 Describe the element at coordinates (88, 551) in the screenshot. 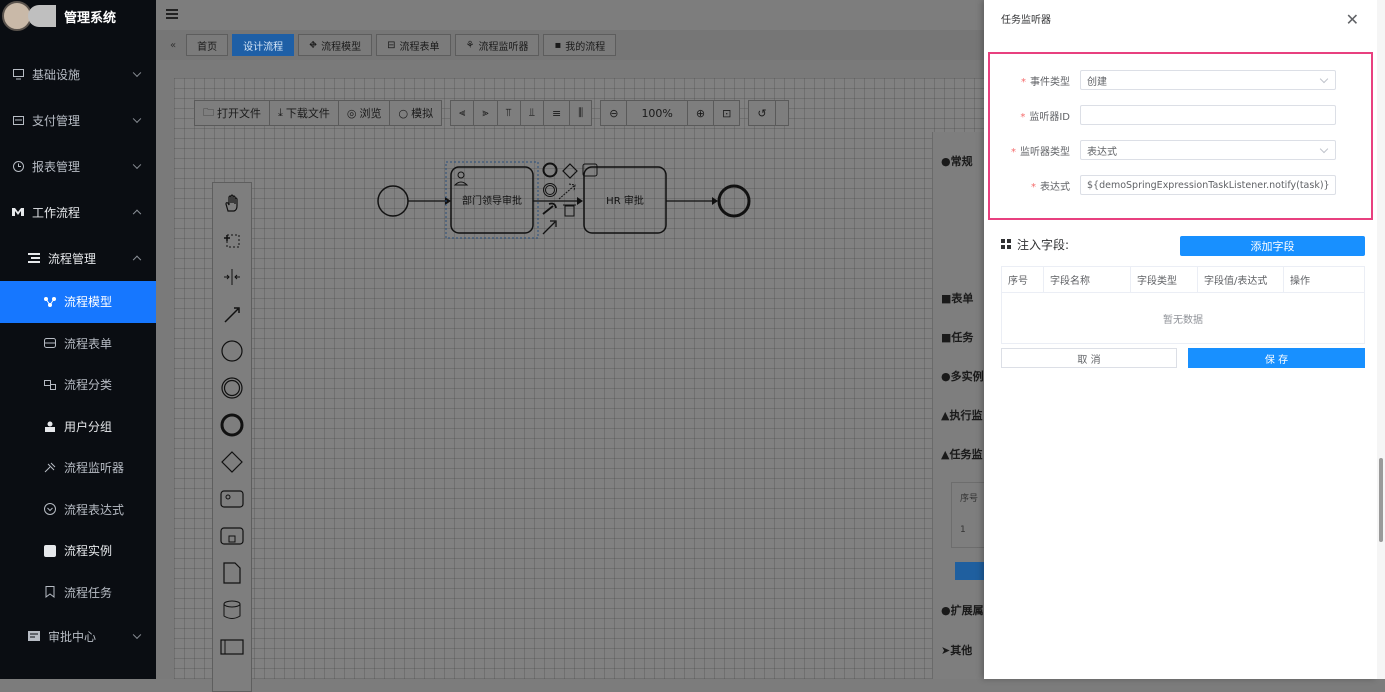

I see `sidebar-item-label: 流程实例` at that location.